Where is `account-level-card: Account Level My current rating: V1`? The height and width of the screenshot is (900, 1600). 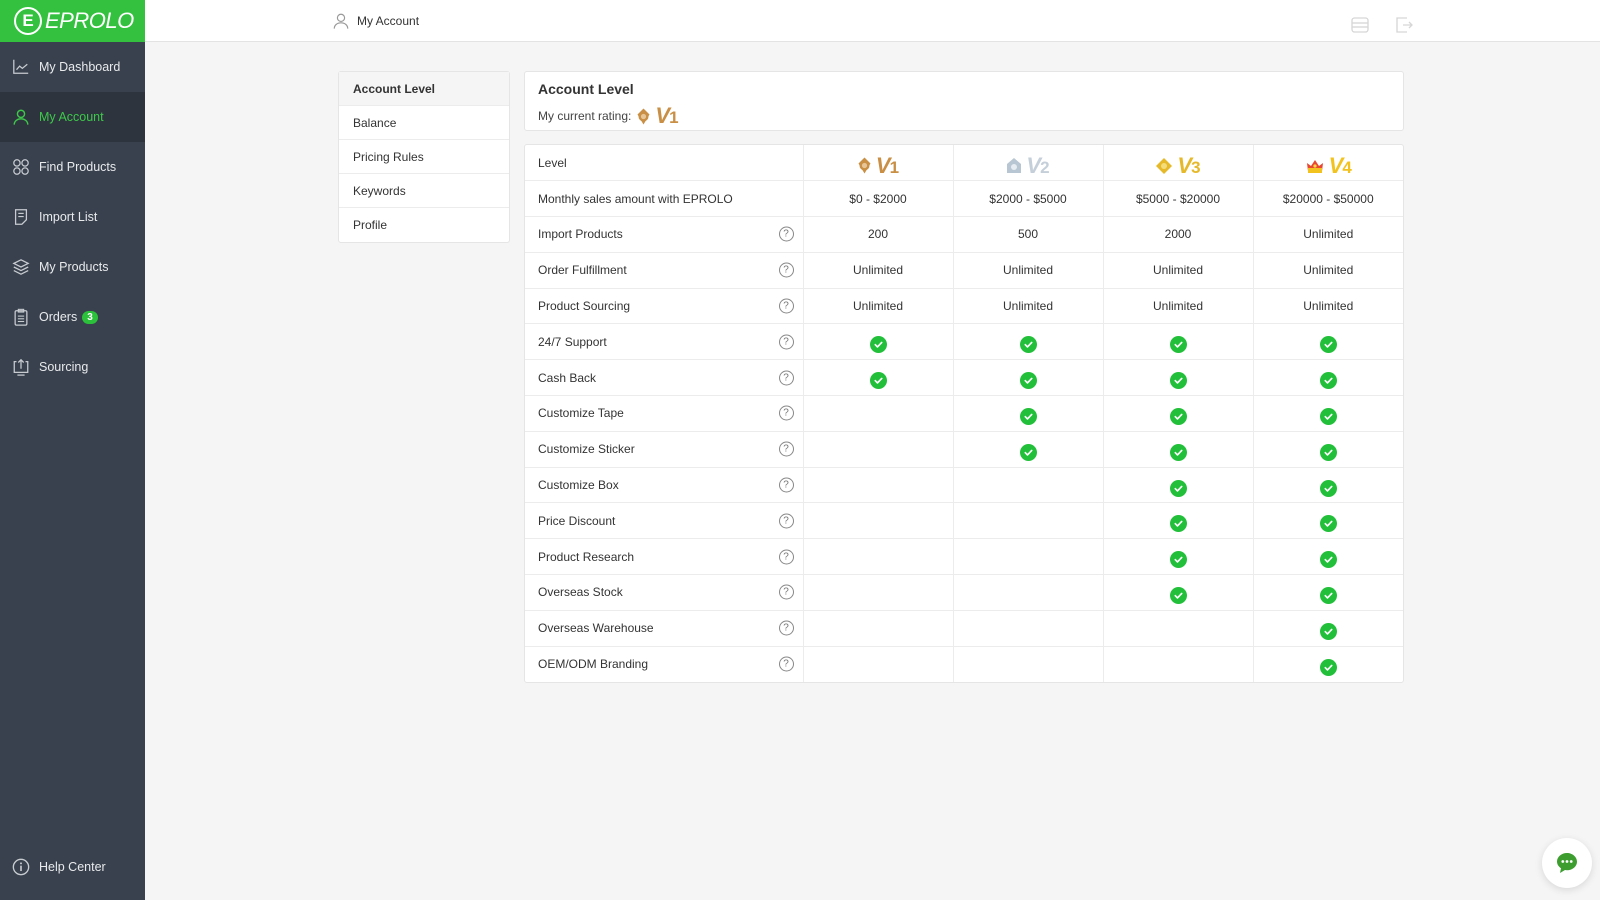 account-level-card: Account Level My current rating: V1 is located at coordinates (964, 101).